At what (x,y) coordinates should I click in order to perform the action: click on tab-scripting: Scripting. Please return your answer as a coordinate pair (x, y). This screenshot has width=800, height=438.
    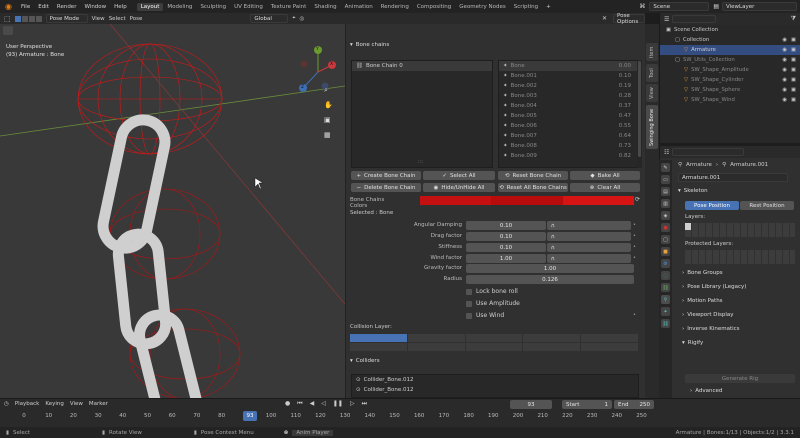
    Looking at the image, I should click on (526, 7).